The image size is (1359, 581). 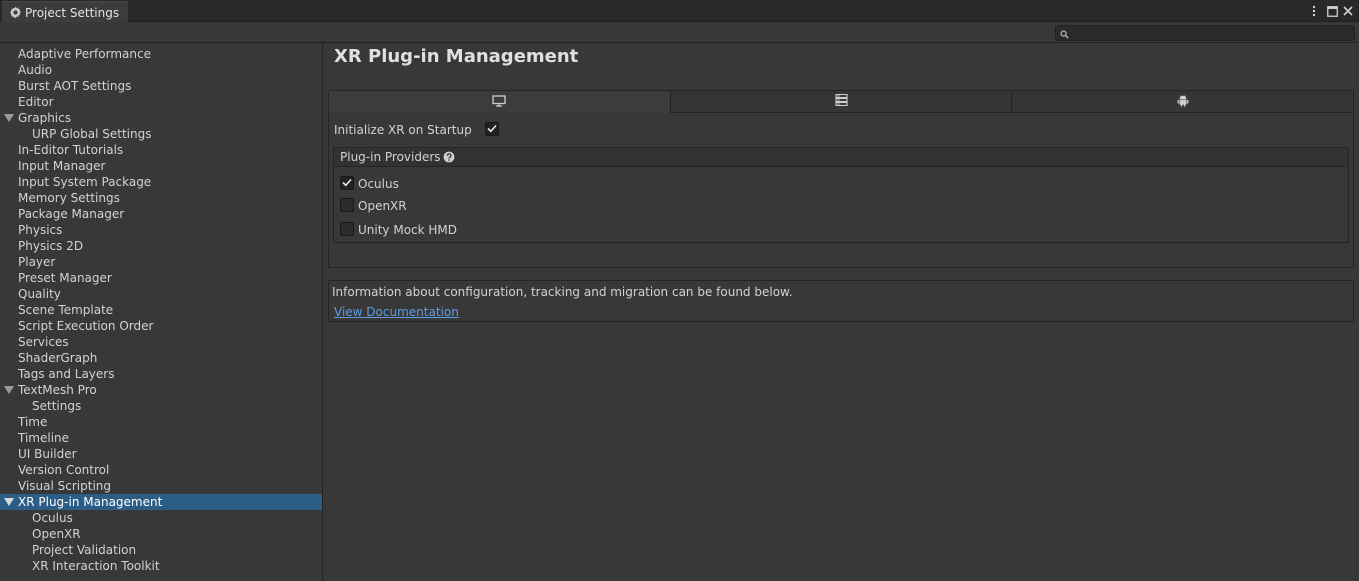 What do you see at coordinates (1332, 11) in the screenshot?
I see `maximize-icon` at bounding box center [1332, 11].